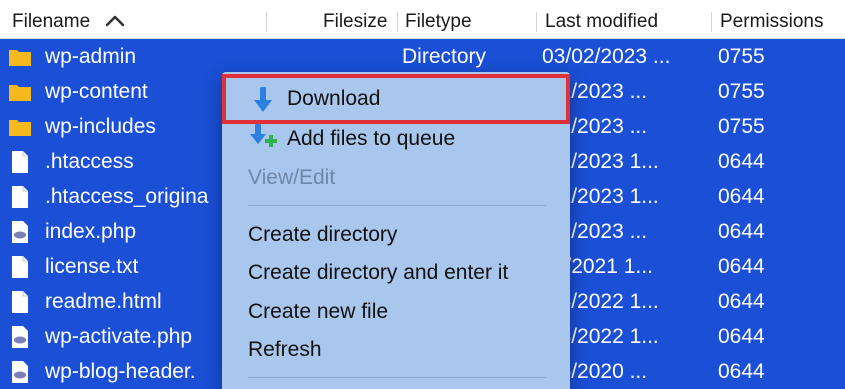 The height and width of the screenshot is (389, 845). Describe the element at coordinates (120, 371) in the screenshot. I see `file-name: wp-blog-header.` at that location.